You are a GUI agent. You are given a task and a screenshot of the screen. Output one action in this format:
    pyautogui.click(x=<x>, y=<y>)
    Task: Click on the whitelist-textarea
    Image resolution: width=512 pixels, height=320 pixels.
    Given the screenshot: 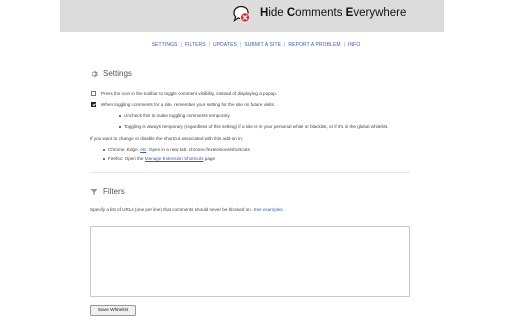 What is the action you would take?
    pyautogui.click(x=250, y=261)
    